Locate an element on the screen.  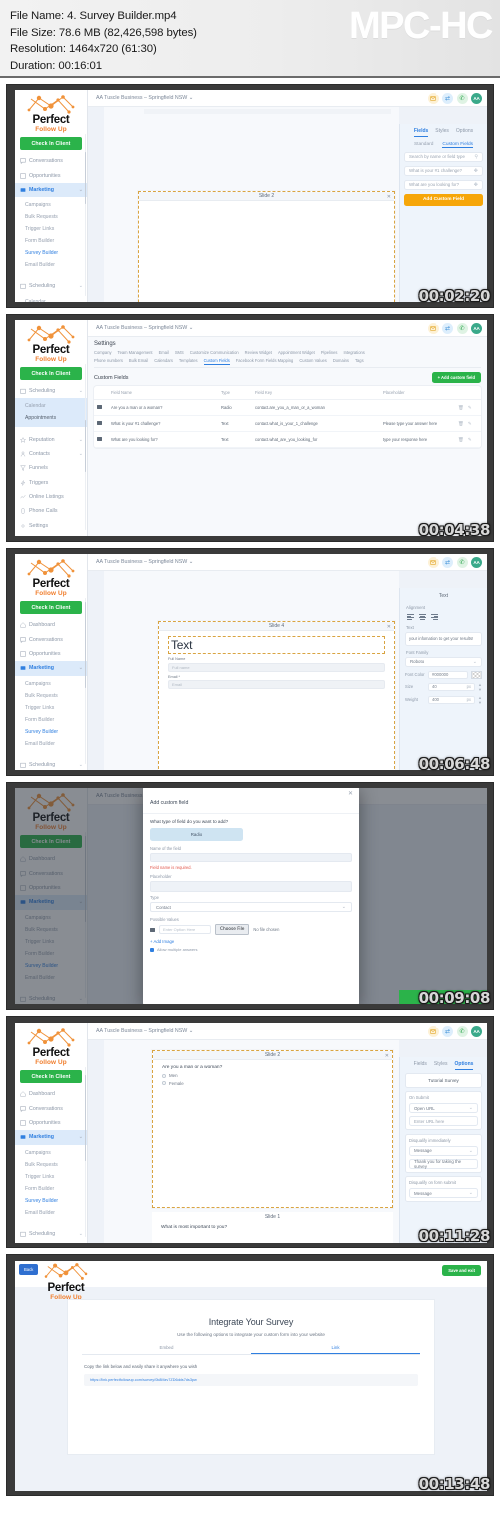
submenu-item-campaigns: Campaigns is located at coordinates (51, 205).